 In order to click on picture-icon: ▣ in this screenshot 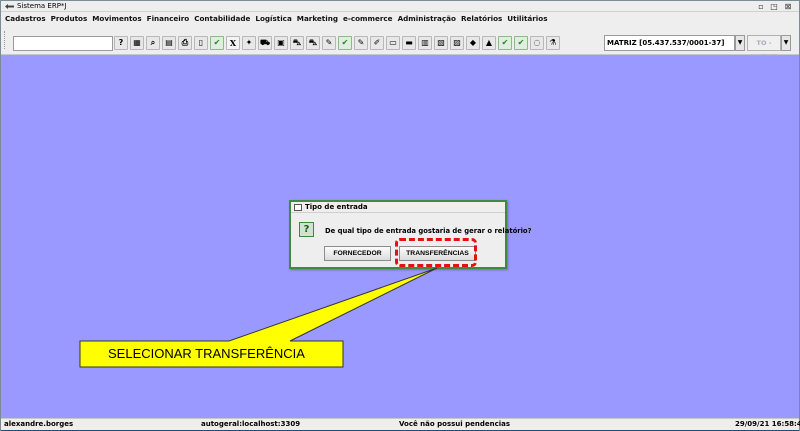, I will do `click(281, 43)`.